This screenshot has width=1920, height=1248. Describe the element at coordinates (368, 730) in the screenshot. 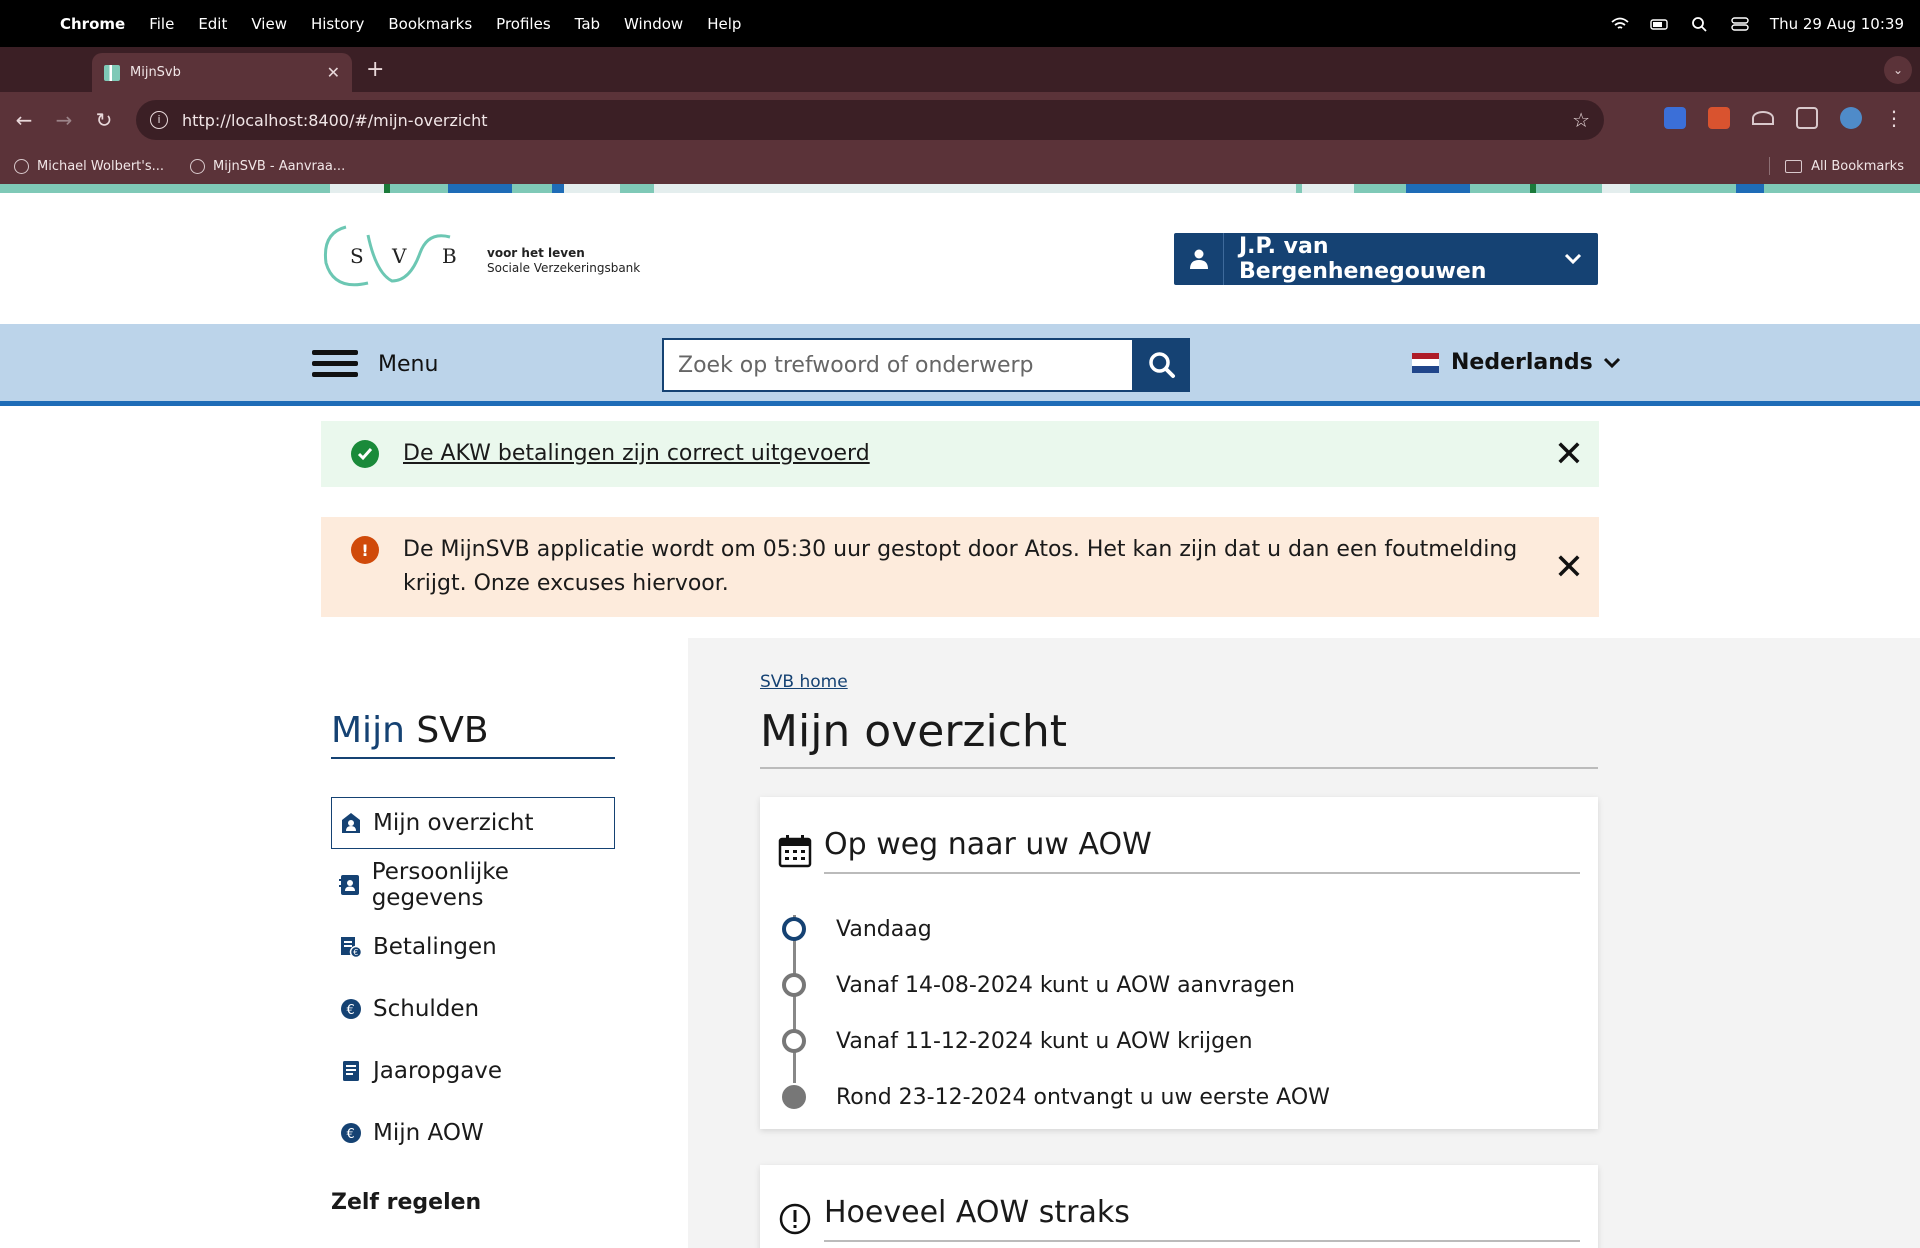

I see `sidebar-title-mijn: Mijn` at that location.